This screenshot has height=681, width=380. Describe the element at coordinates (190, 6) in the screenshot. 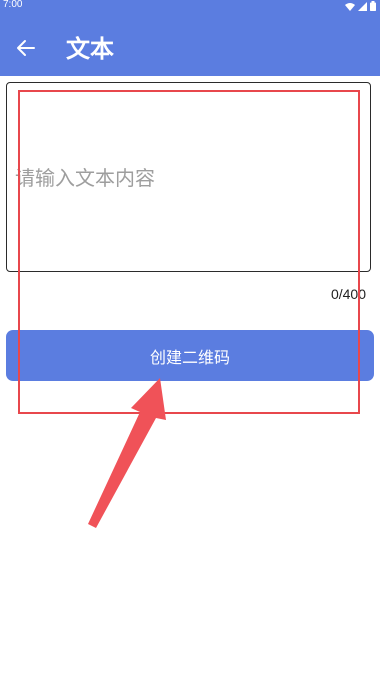

I see `status-bar: 7:00` at that location.